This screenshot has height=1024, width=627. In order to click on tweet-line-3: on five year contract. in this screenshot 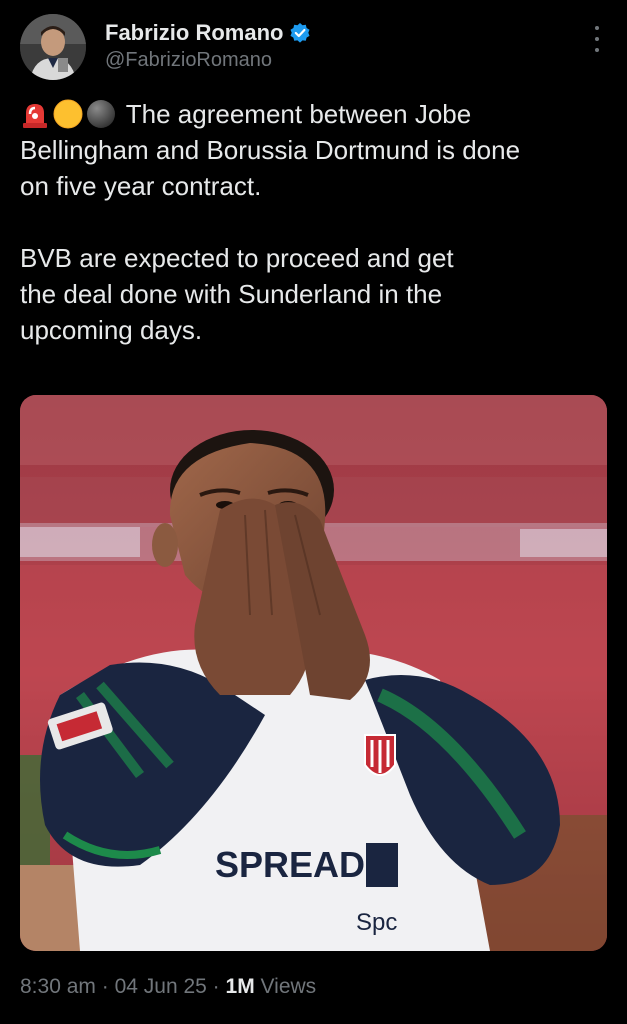, I will do `click(141, 186)`.